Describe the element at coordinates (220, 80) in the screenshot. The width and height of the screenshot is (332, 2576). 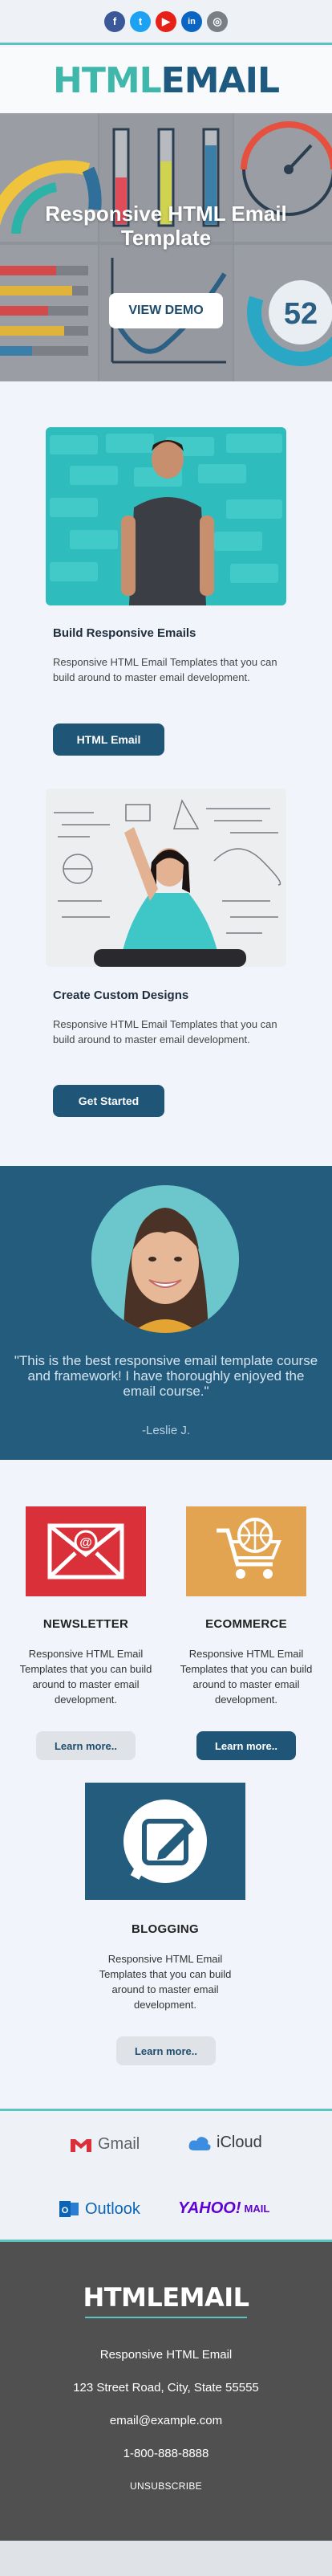
I see `logo-part-email: EMAIL` at that location.